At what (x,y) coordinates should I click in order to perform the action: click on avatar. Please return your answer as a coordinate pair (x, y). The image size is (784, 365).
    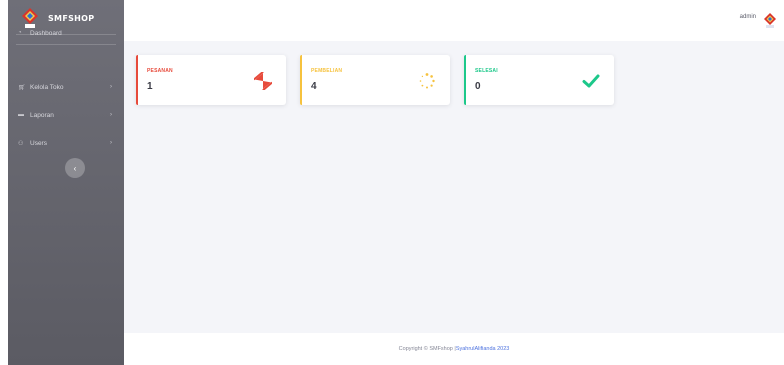
    Looking at the image, I should click on (770, 20).